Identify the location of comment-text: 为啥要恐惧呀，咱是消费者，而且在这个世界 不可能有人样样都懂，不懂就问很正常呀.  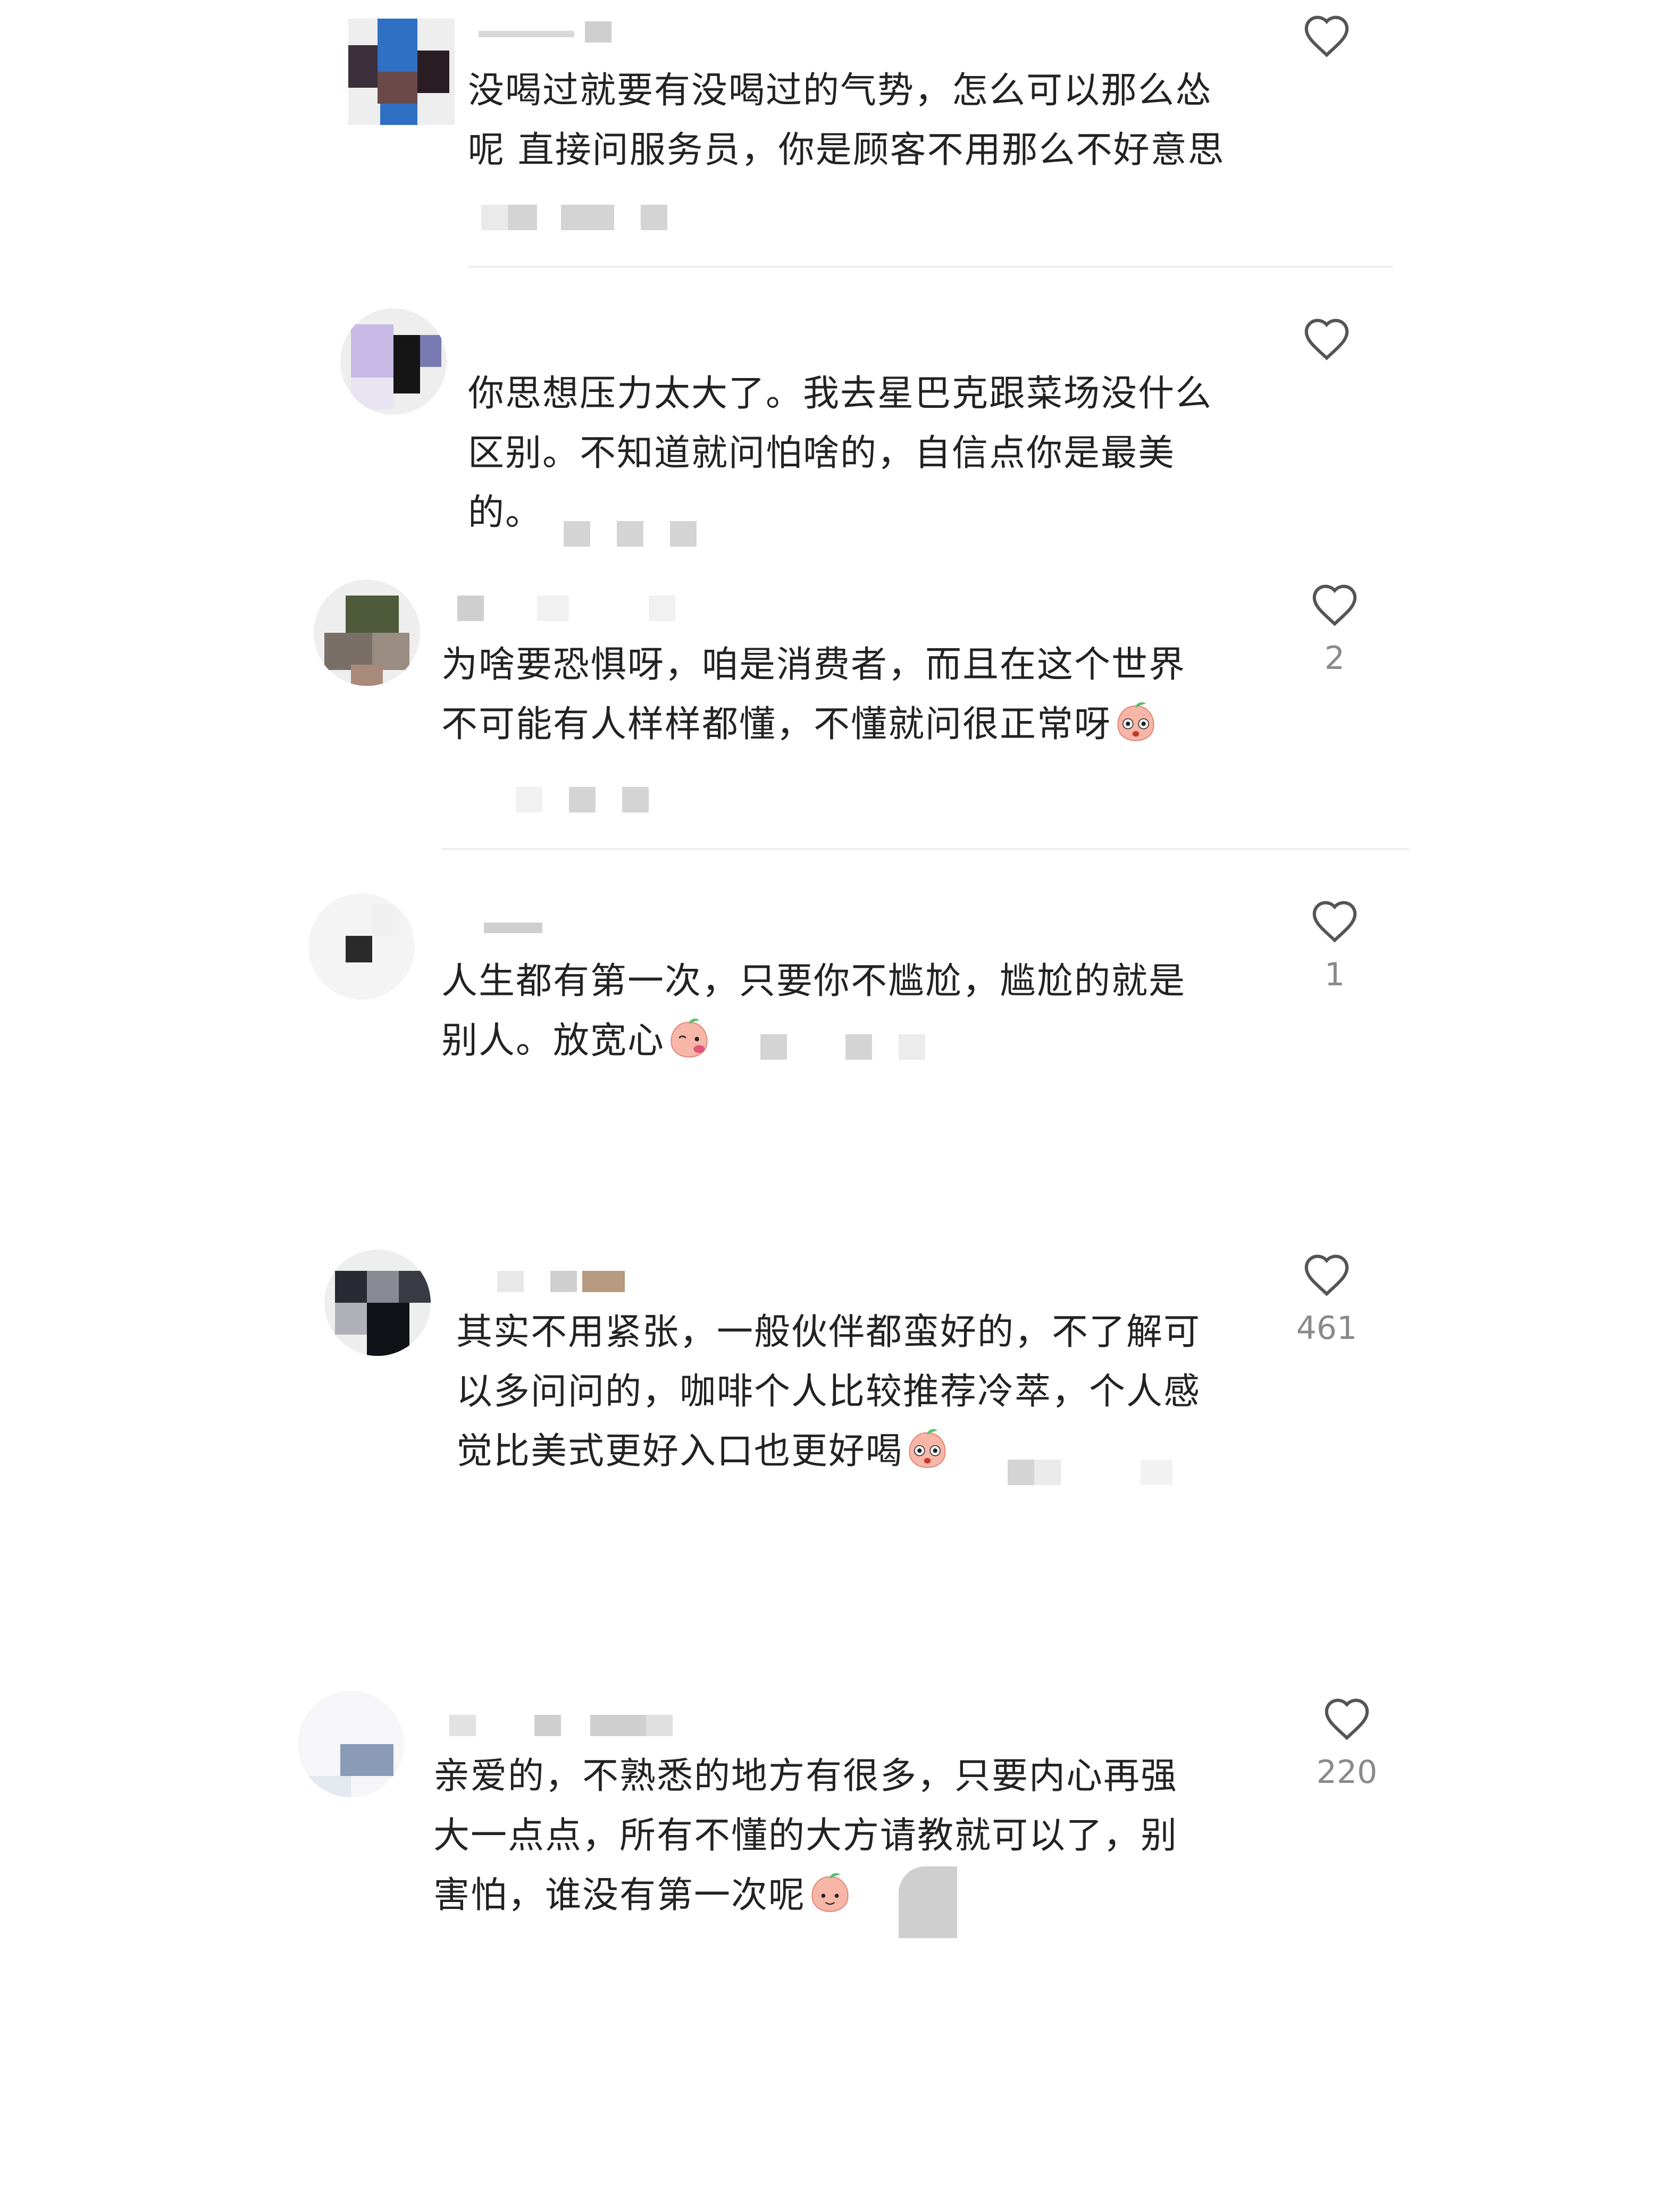
(813, 694).